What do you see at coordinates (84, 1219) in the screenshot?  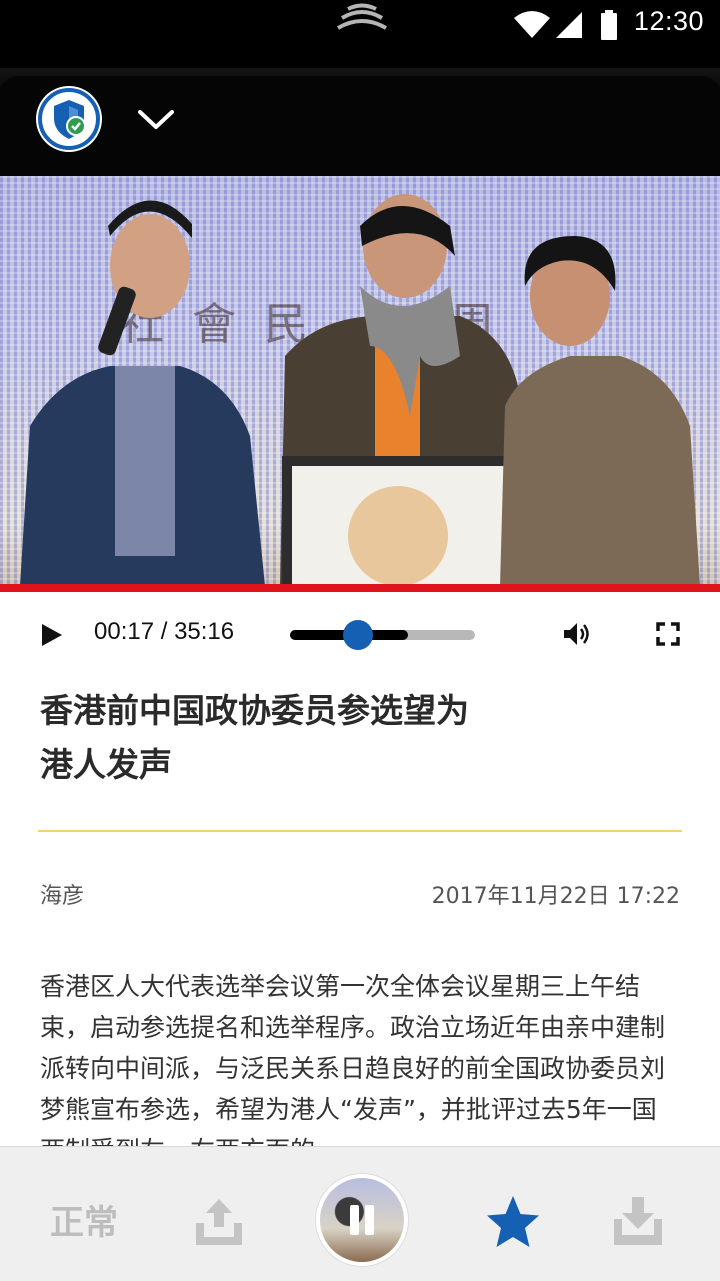 I see `playback-speed-button: 正常` at bounding box center [84, 1219].